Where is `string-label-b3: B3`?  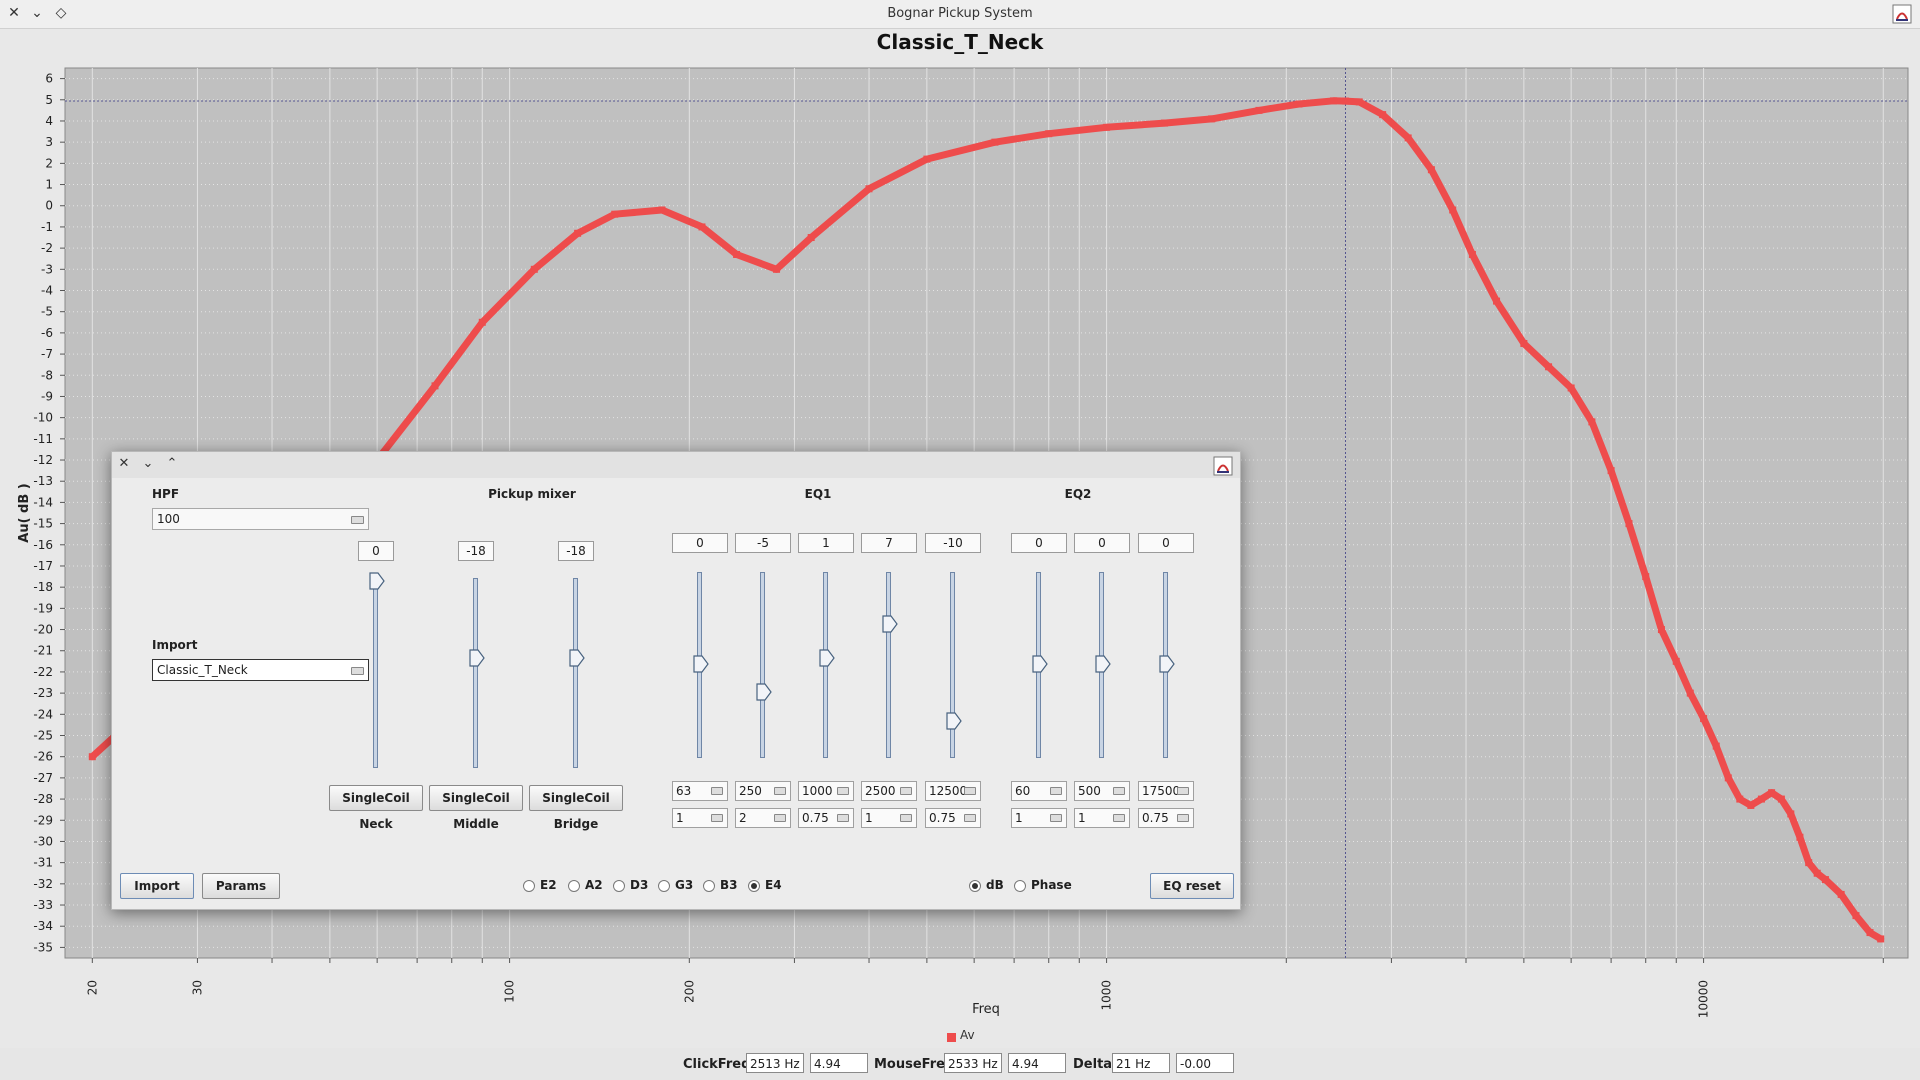
string-label-b3: B3 is located at coordinates (729, 885).